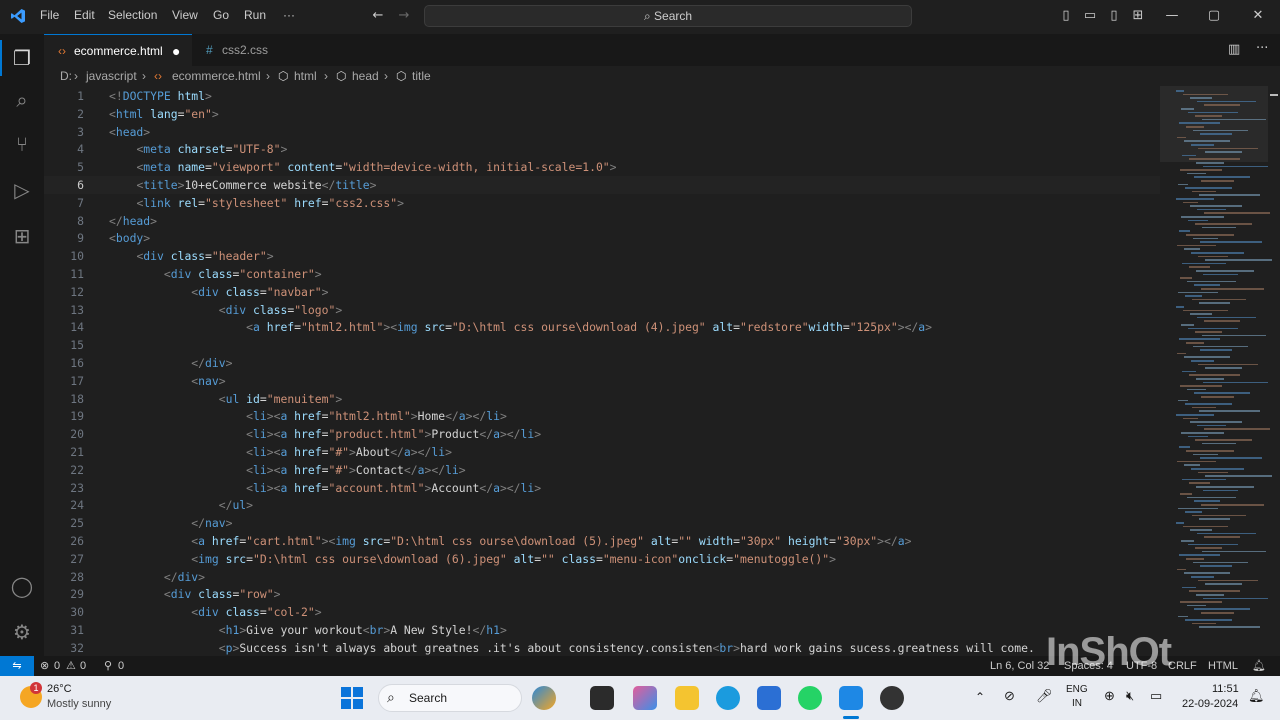  I want to click on copilot-icon, so click(645, 698).